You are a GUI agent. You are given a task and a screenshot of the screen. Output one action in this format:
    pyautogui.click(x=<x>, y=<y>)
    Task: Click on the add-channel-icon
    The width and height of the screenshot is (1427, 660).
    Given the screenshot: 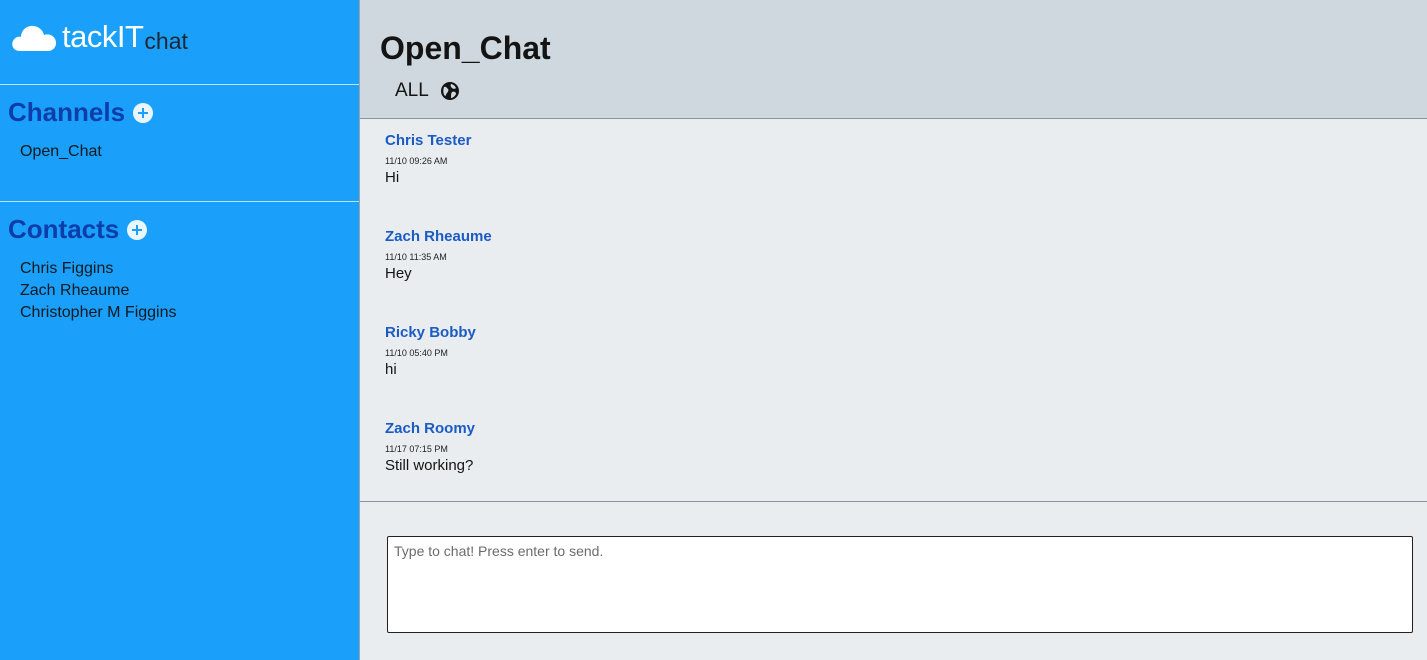 What is the action you would take?
    pyautogui.click(x=143, y=112)
    